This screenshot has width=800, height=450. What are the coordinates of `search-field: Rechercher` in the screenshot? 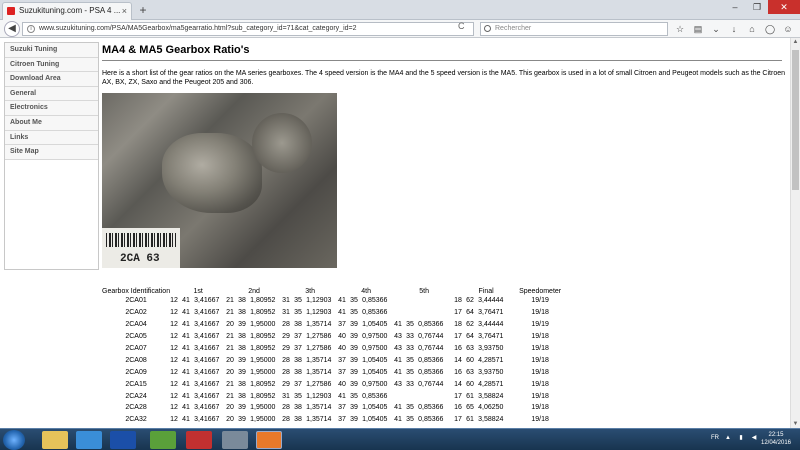 It's located at (574, 29).